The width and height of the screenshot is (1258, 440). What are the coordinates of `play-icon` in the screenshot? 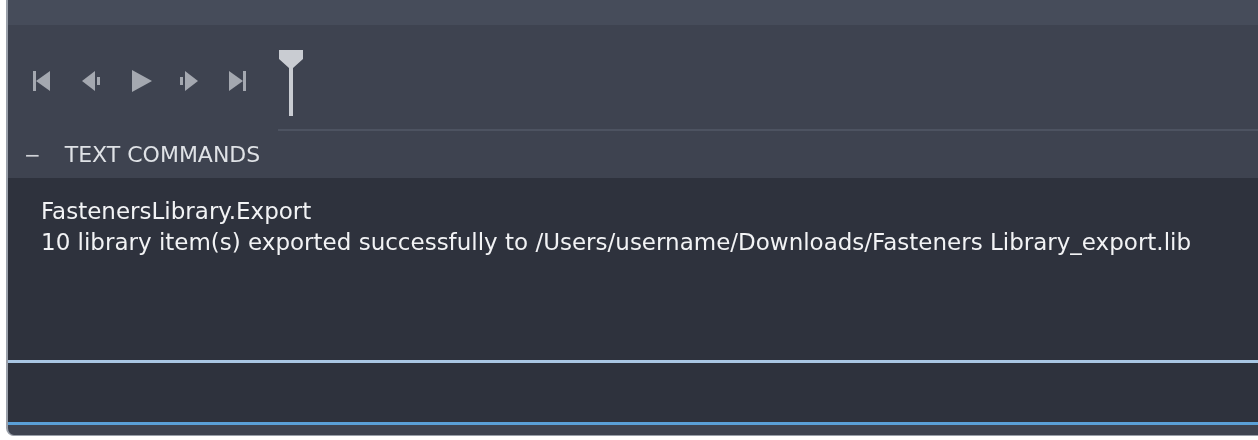 It's located at (141, 81).